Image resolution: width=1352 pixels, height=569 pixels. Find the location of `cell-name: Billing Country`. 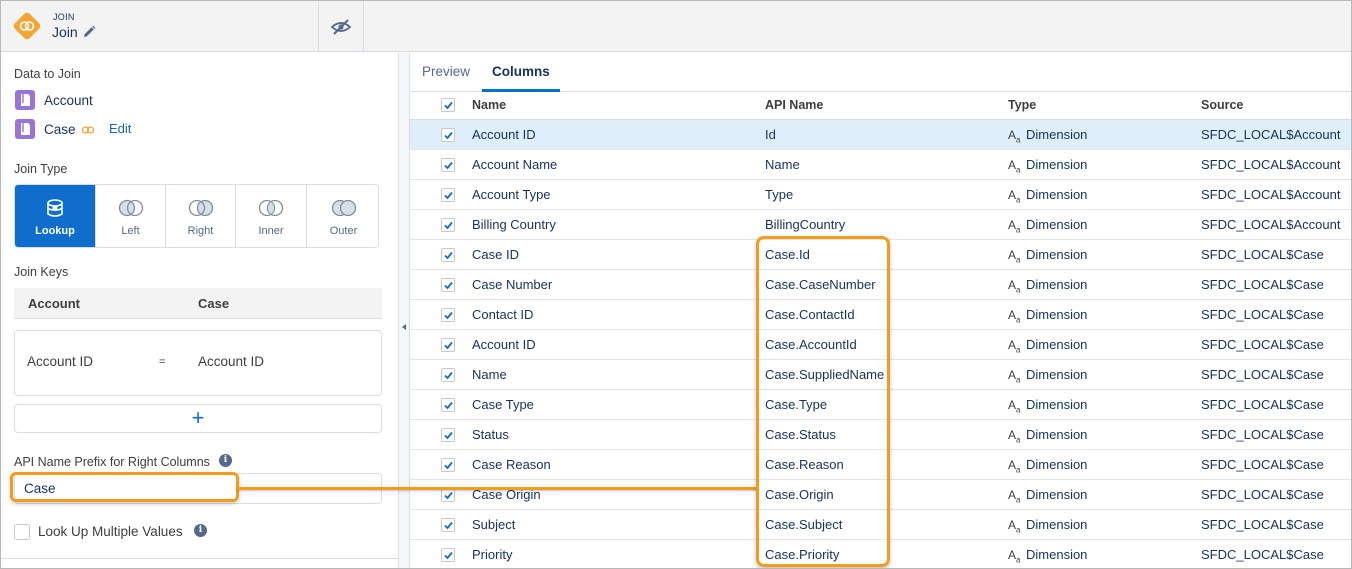

cell-name: Billing Country is located at coordinates (514, 224).